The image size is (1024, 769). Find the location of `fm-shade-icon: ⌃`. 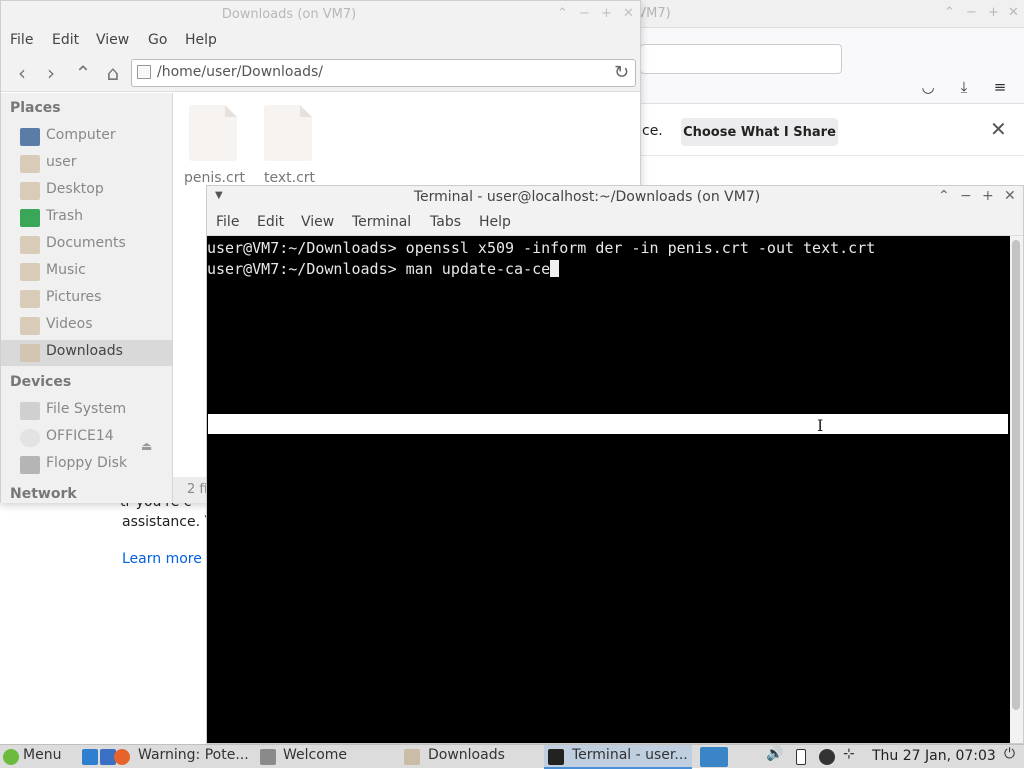

fm-shade-icon: ⌃ is located at coordinates (562, 13).